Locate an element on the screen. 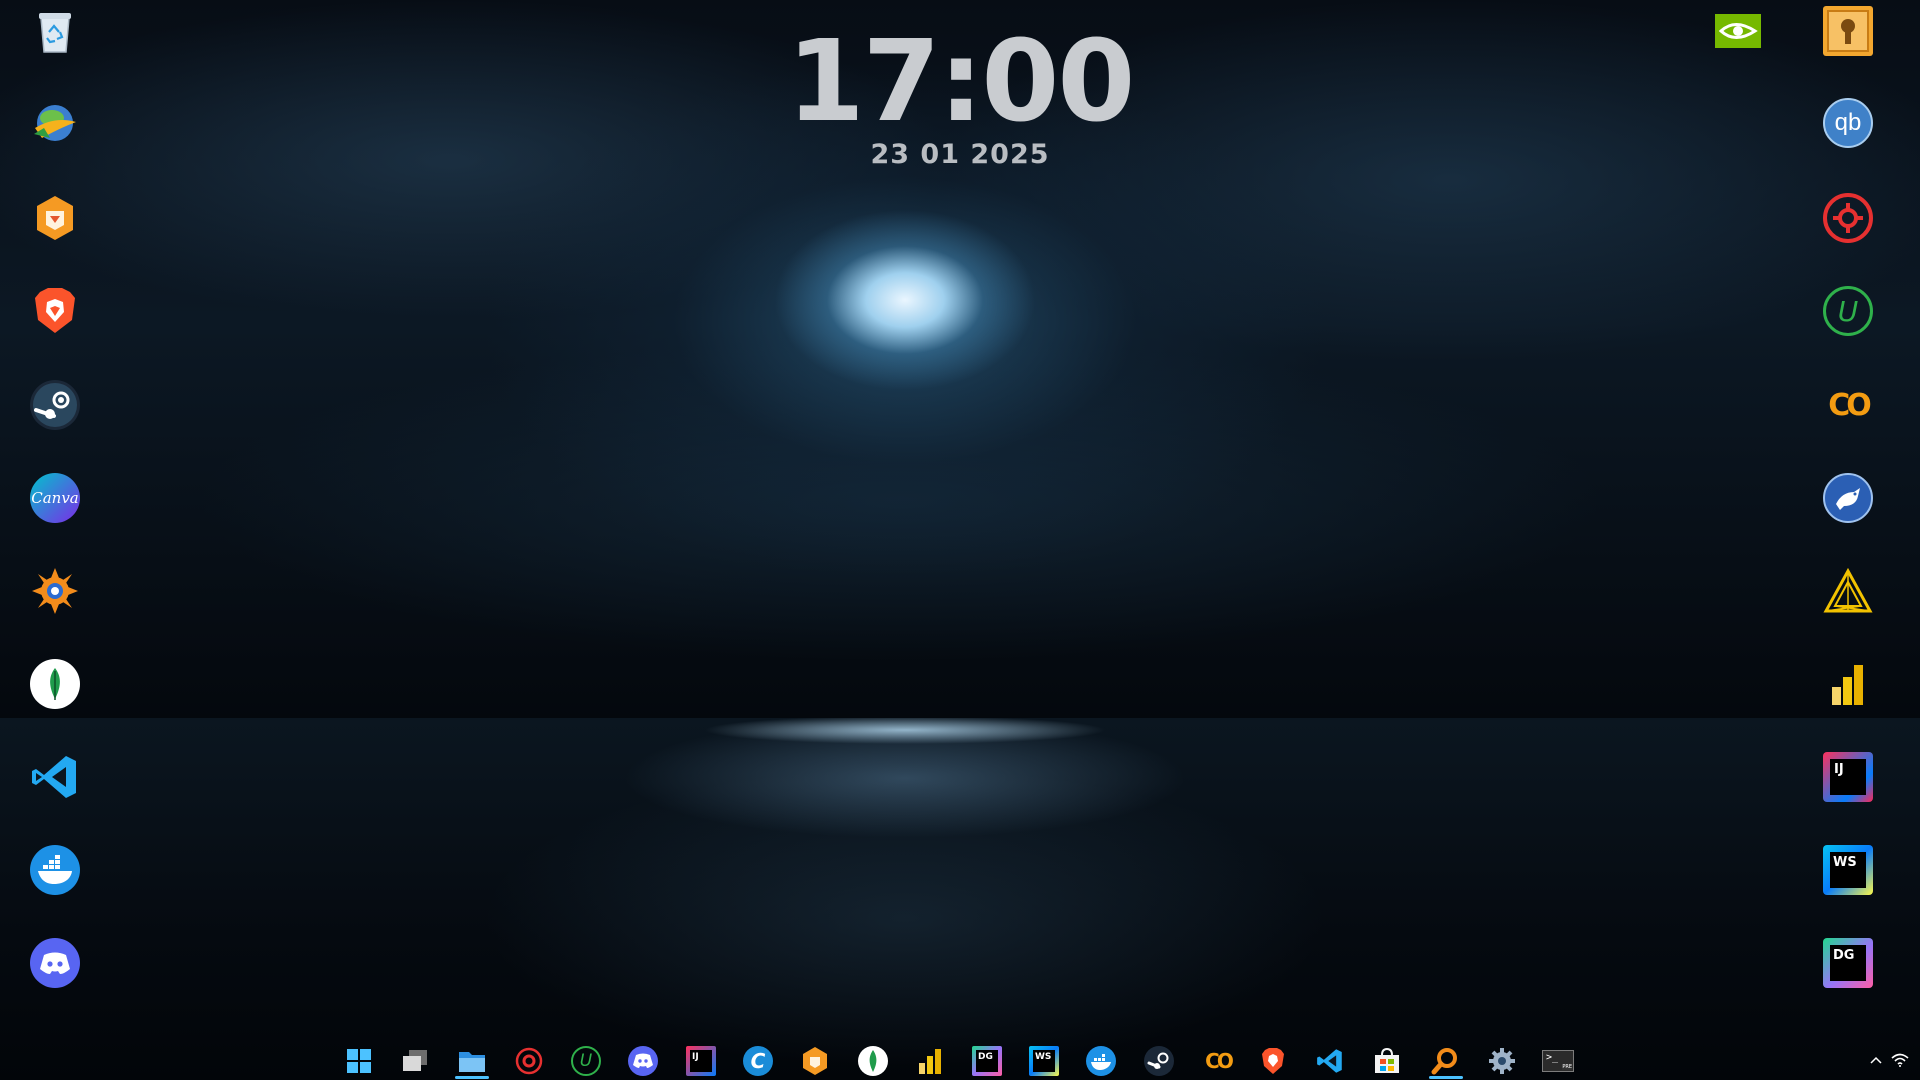 This screenshot has width=1920, height=1080. bird-app-icon is located at coordinates (1848, 498).